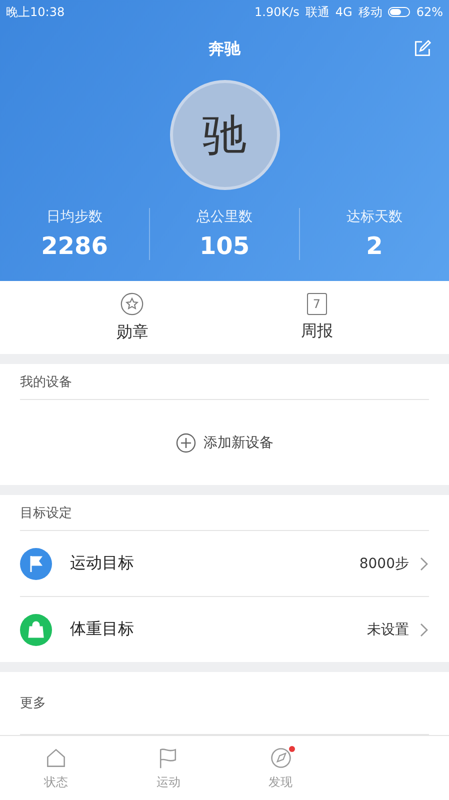 Image resolution: width=449 pixels, height=800 pixels. I want to click on battery-level: 62%, so click(429, 12).